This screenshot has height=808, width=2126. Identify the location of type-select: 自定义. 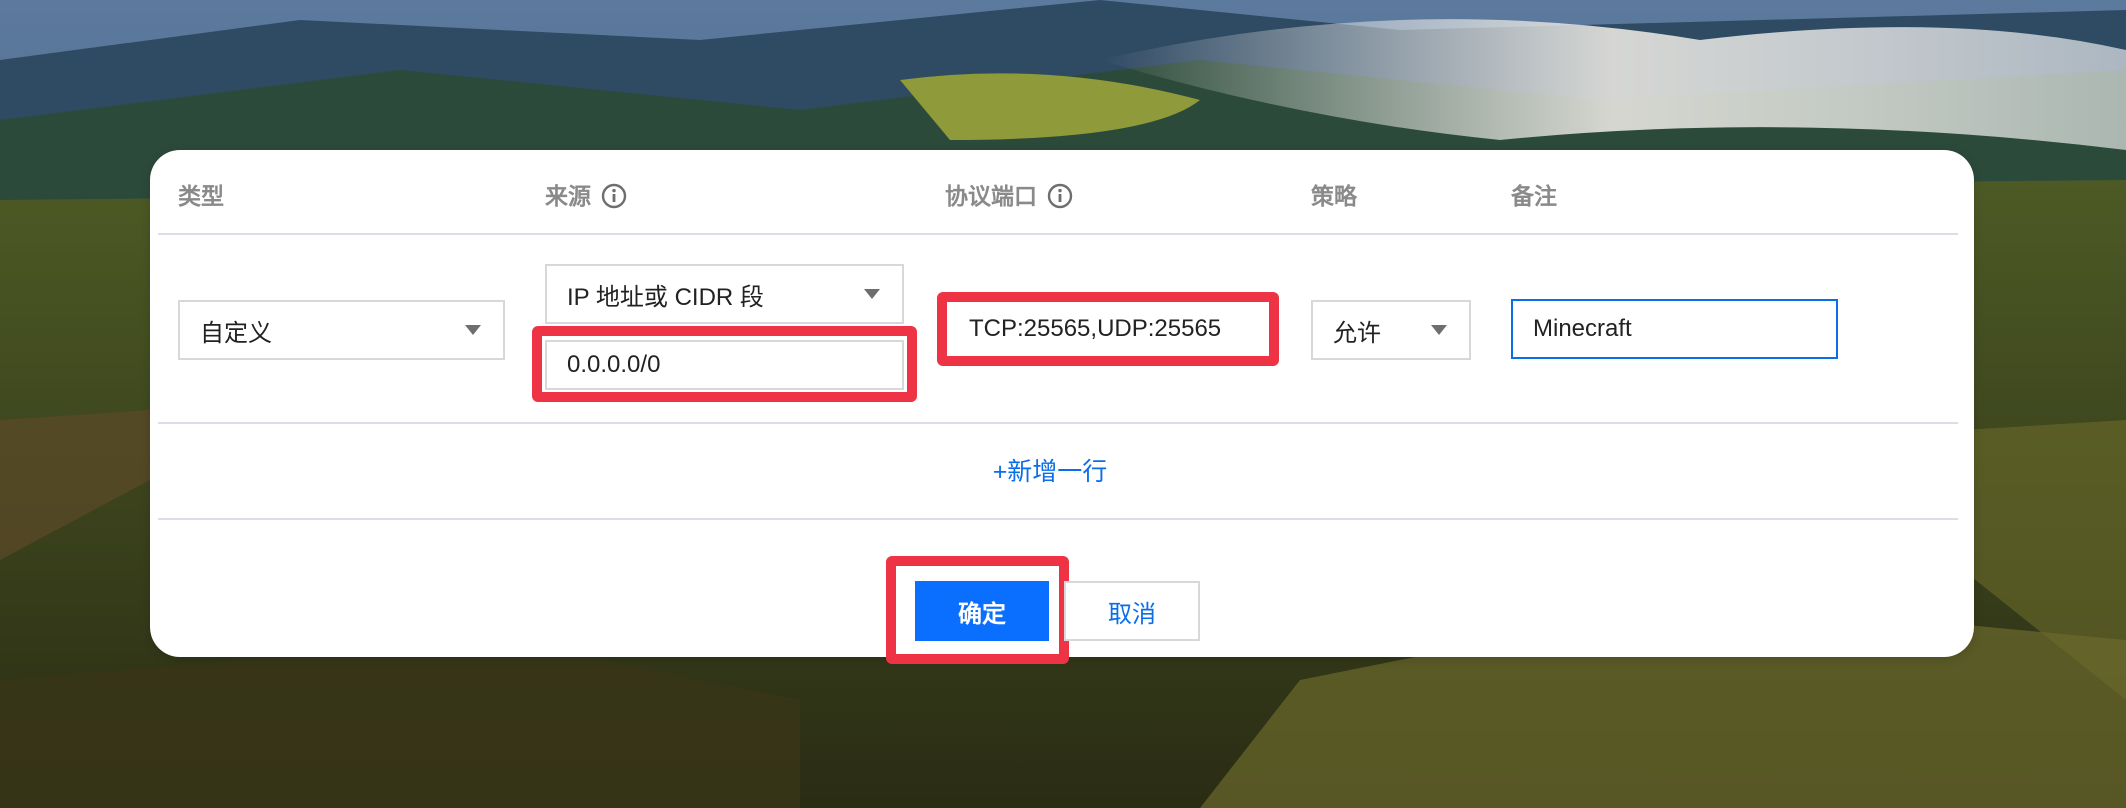
(341, 330).